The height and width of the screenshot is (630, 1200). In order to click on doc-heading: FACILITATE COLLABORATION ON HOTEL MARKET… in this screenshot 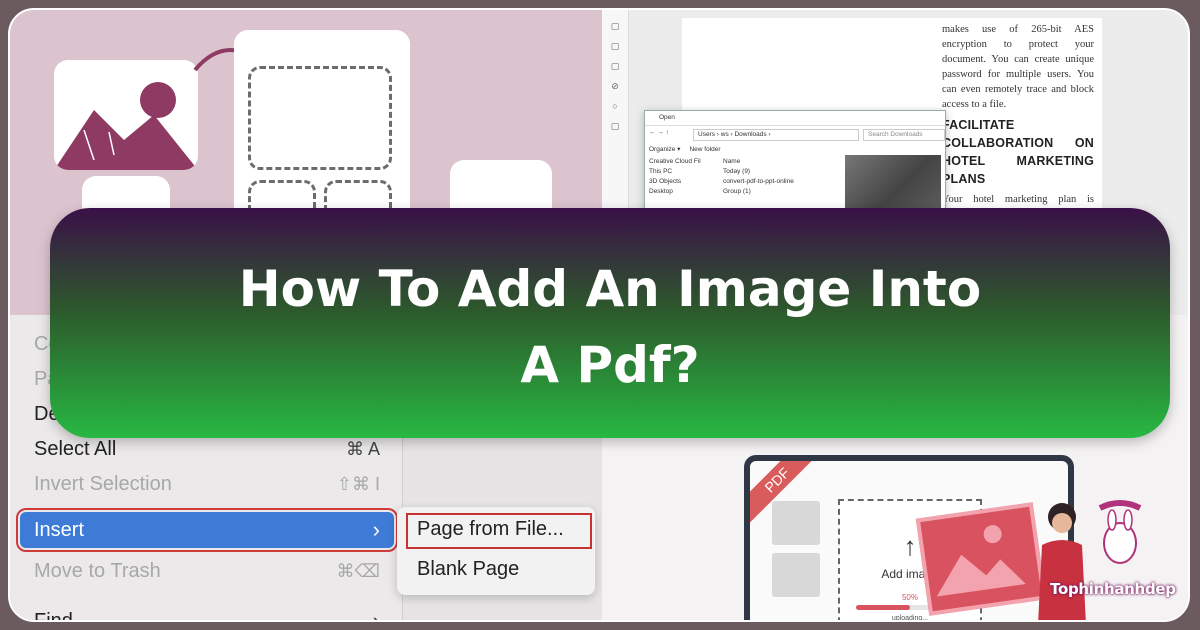, I will do `click(1018, 152)`.